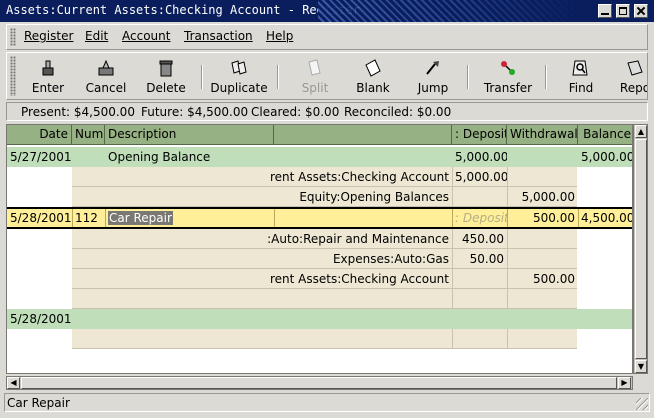 Image resolution: width=654 pixels, height=418 pixels. Describe the element at coordinates (78, 112) in the screenshot. I see `present-balance: Present: $4,500.00` at that location.